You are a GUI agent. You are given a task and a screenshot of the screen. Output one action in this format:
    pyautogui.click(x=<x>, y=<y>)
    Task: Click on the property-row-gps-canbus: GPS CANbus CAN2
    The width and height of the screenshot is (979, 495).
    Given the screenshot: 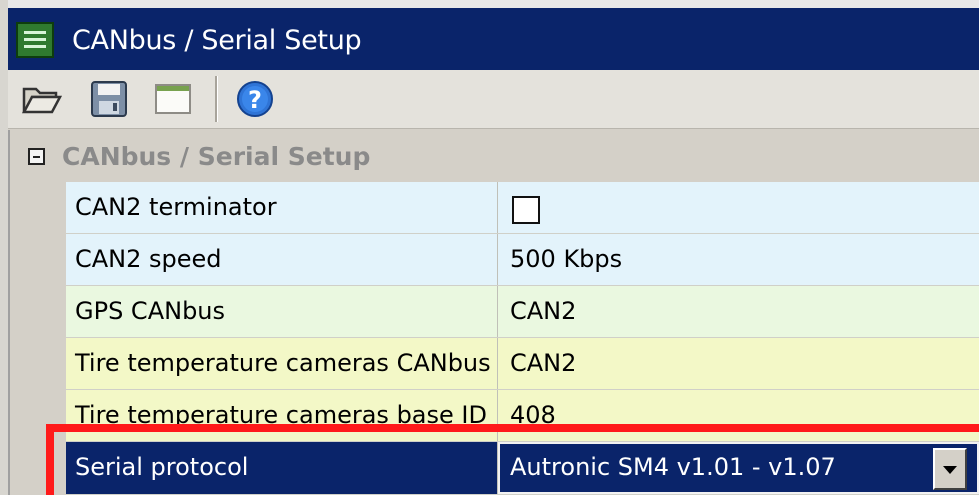 What is the action you would take?
    pyautogui.click(x=522, y=312)
    